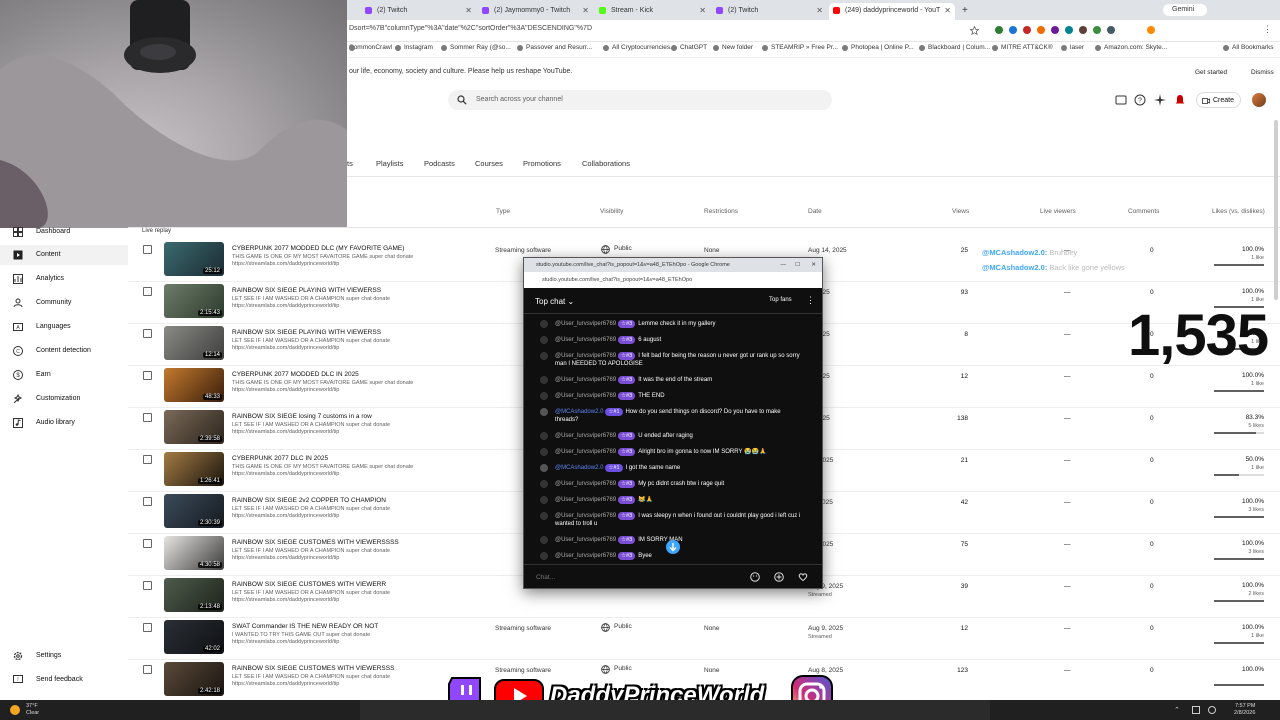 The image size is (1280, 720). What do you see at coordinates (194, 427) in the screenshot?
I see `video-thumbnail: 2:39:58` at bounding box center [194, 427].